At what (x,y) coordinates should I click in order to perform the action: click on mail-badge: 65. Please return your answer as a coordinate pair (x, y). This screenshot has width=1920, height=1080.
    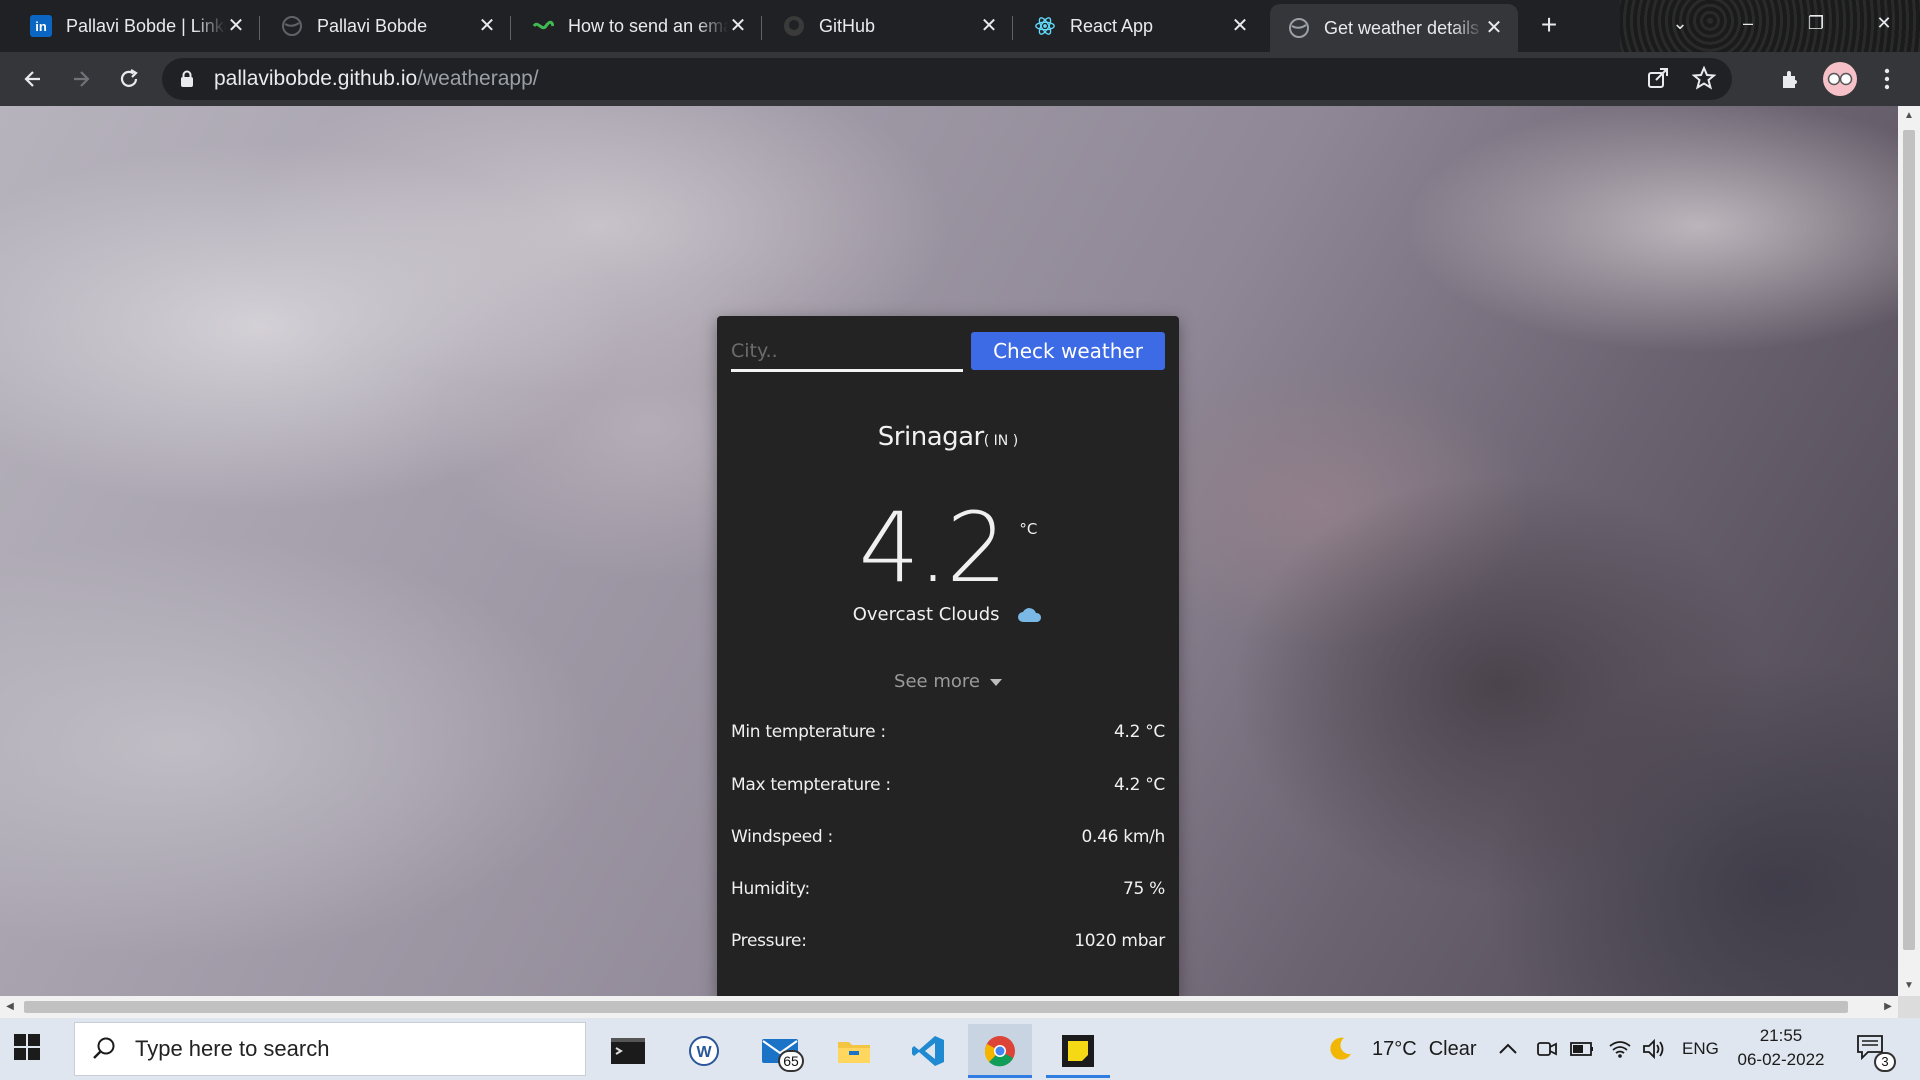
    Looking at the image, I should click on (791, 1061).